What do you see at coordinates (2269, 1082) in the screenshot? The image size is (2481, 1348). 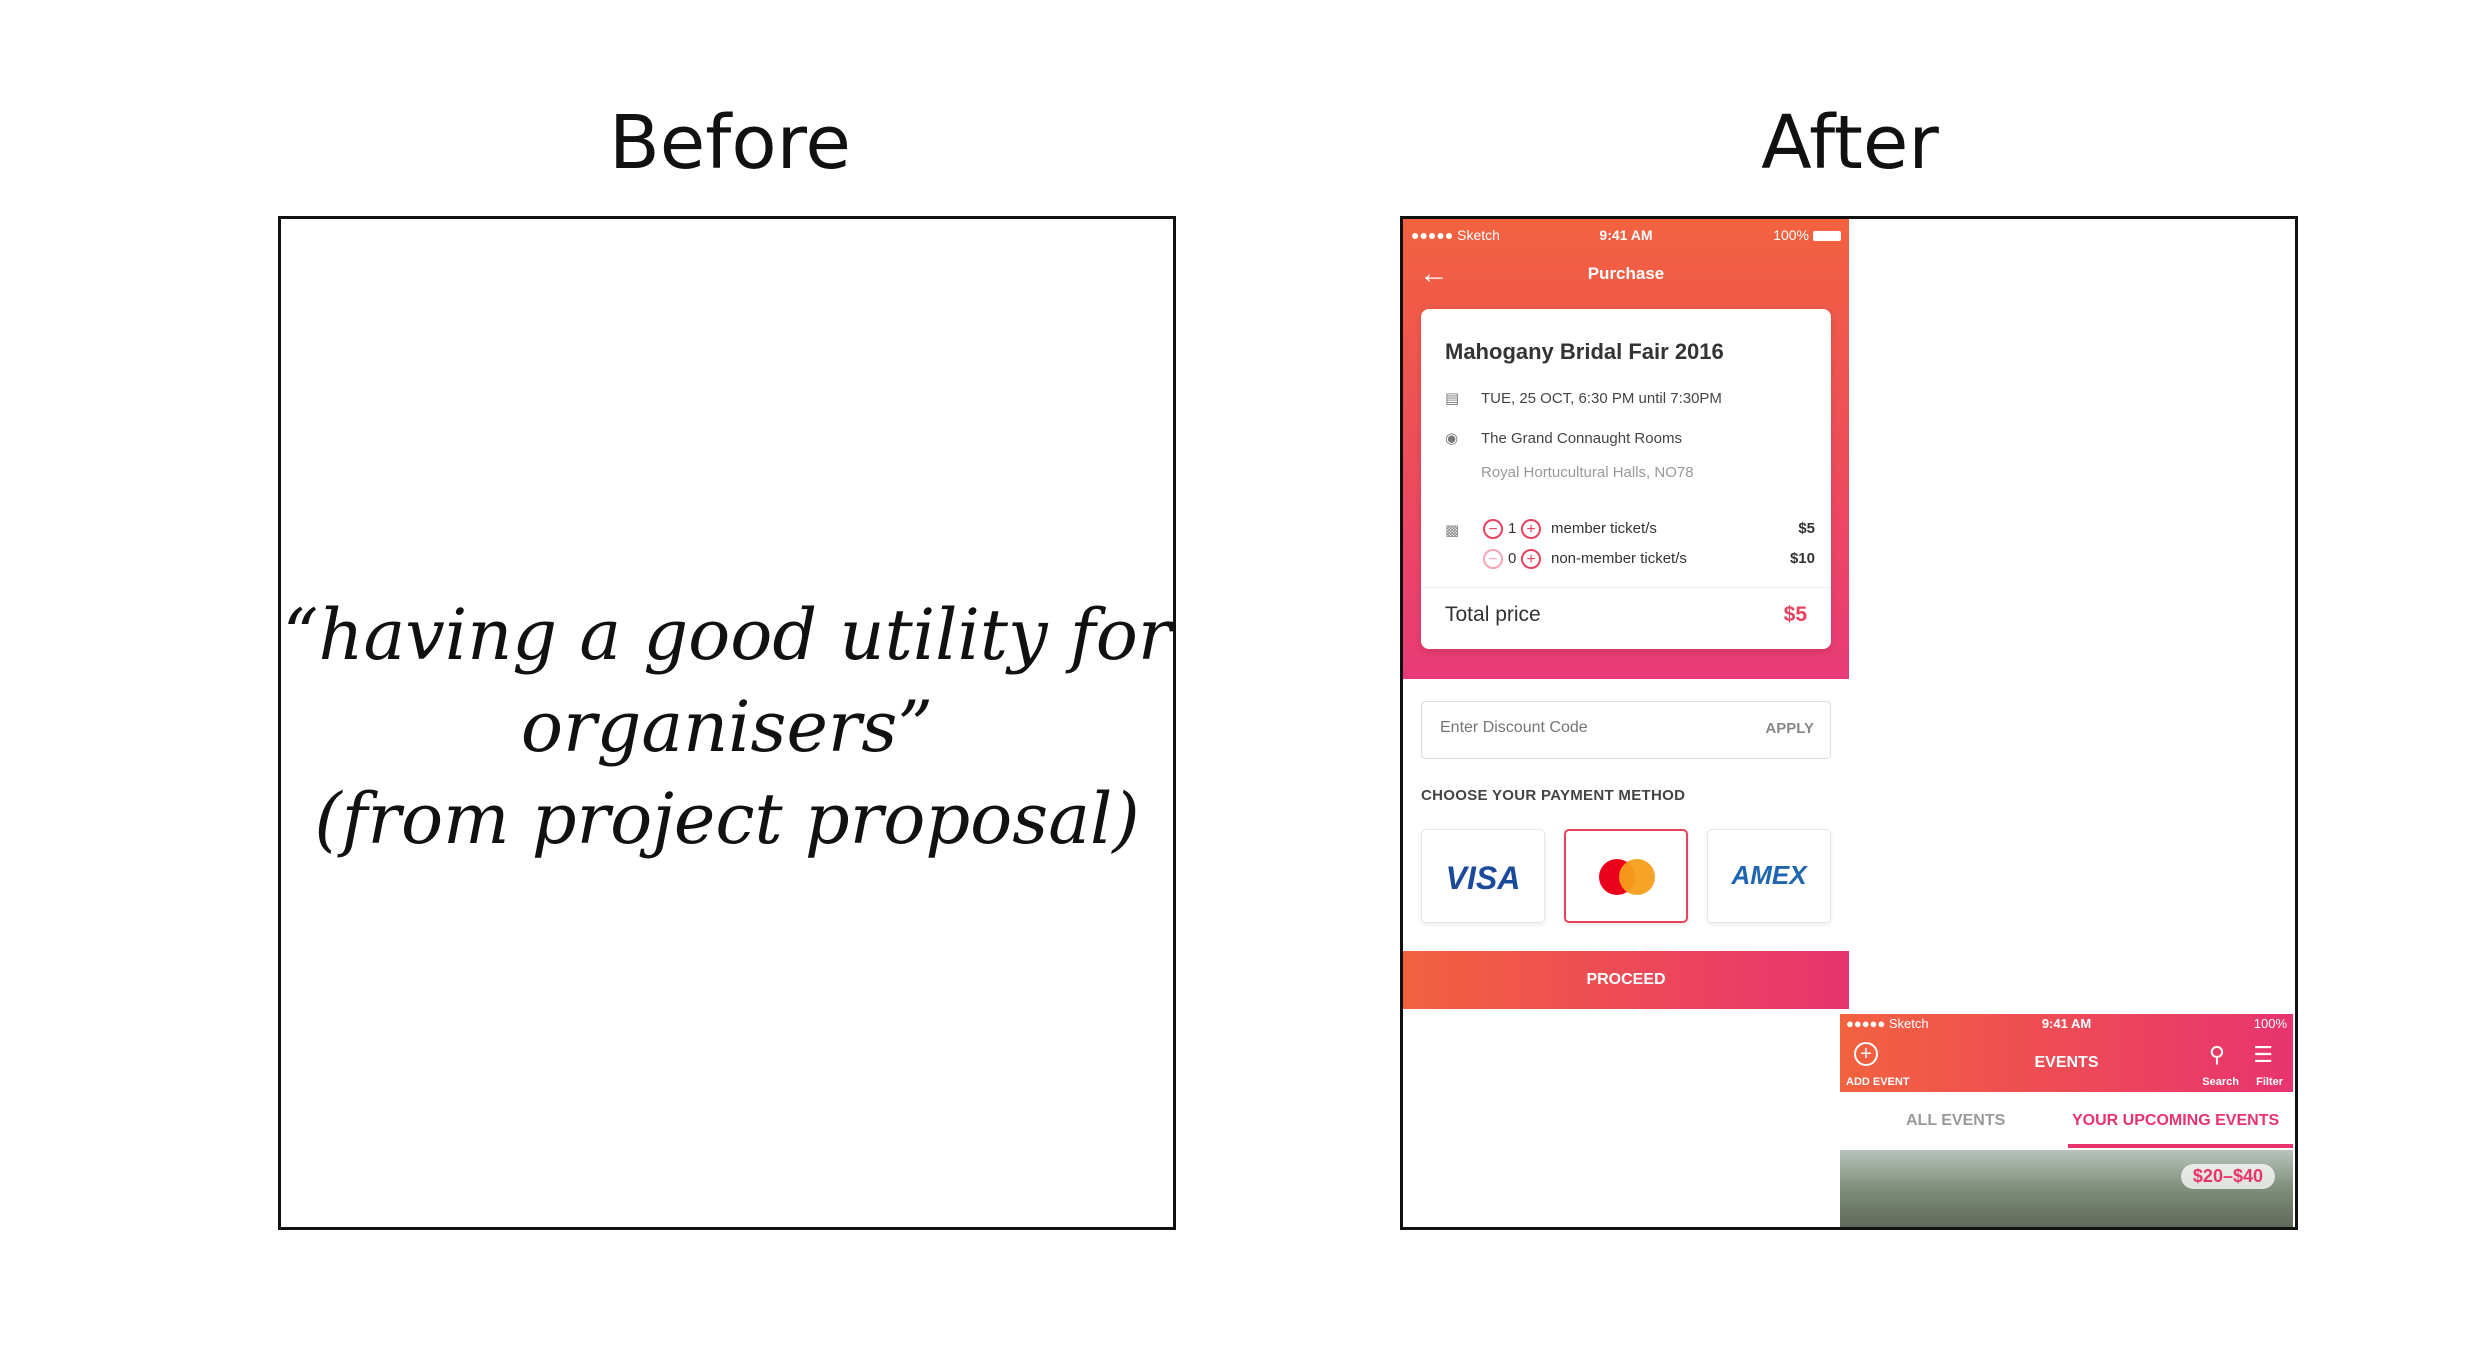 I see `filter-label: Filter` at bounding box center [2269, 1082].